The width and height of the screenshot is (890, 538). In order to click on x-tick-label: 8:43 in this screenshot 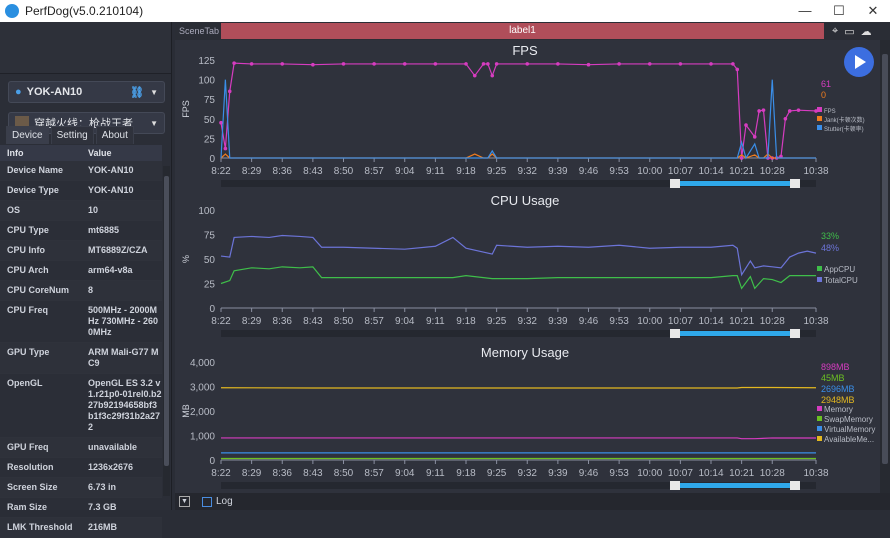, I will do `click(313, 473)`.